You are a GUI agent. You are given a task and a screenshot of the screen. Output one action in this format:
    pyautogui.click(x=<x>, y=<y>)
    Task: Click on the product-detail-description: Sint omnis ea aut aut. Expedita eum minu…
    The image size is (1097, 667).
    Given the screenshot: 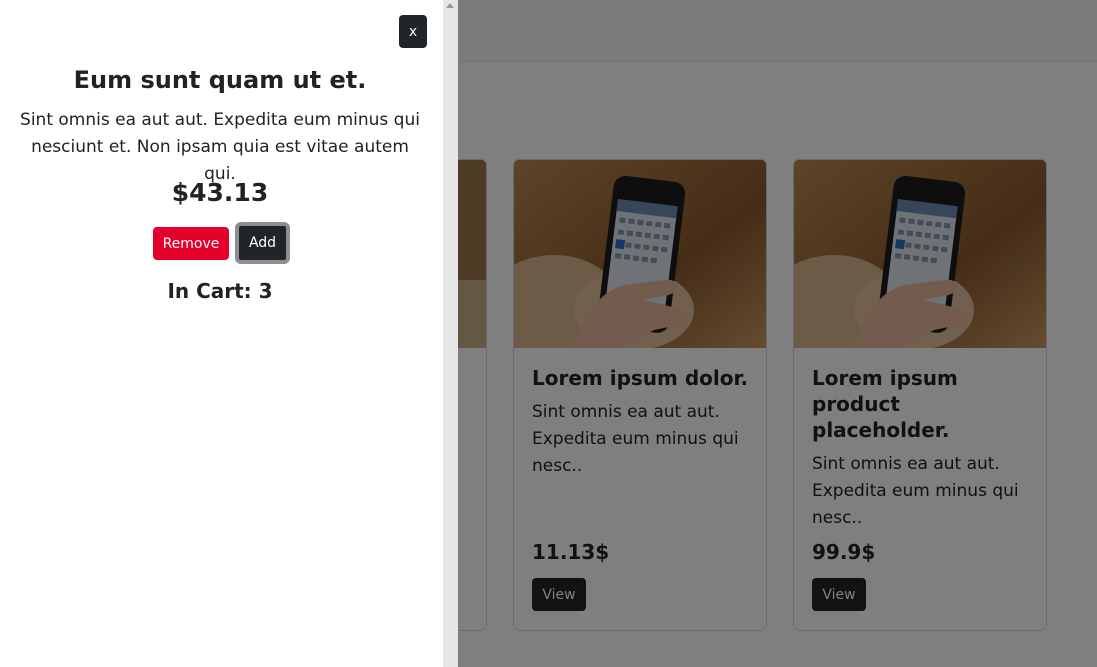 What is the action you would take?
    pyautogui.click(x=220, y=147)
    